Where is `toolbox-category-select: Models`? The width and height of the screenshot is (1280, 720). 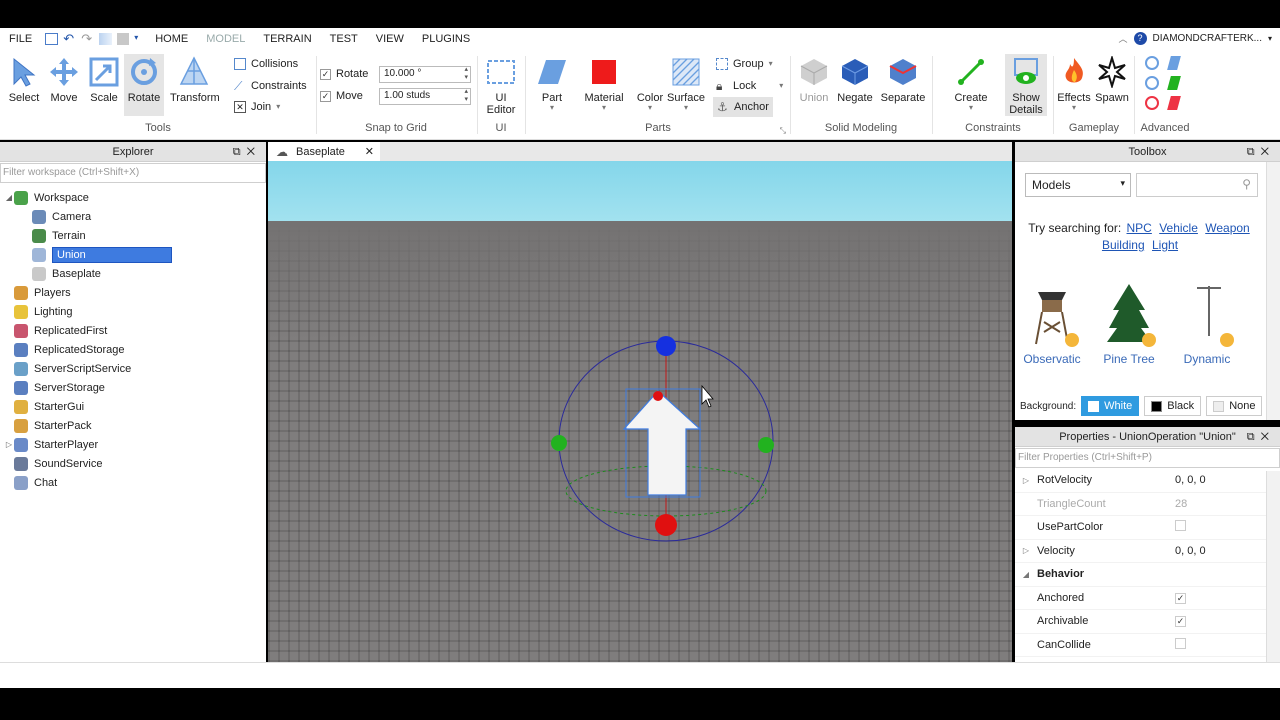 toolbox-category-select: Models is located at coordinates (1078, 185).